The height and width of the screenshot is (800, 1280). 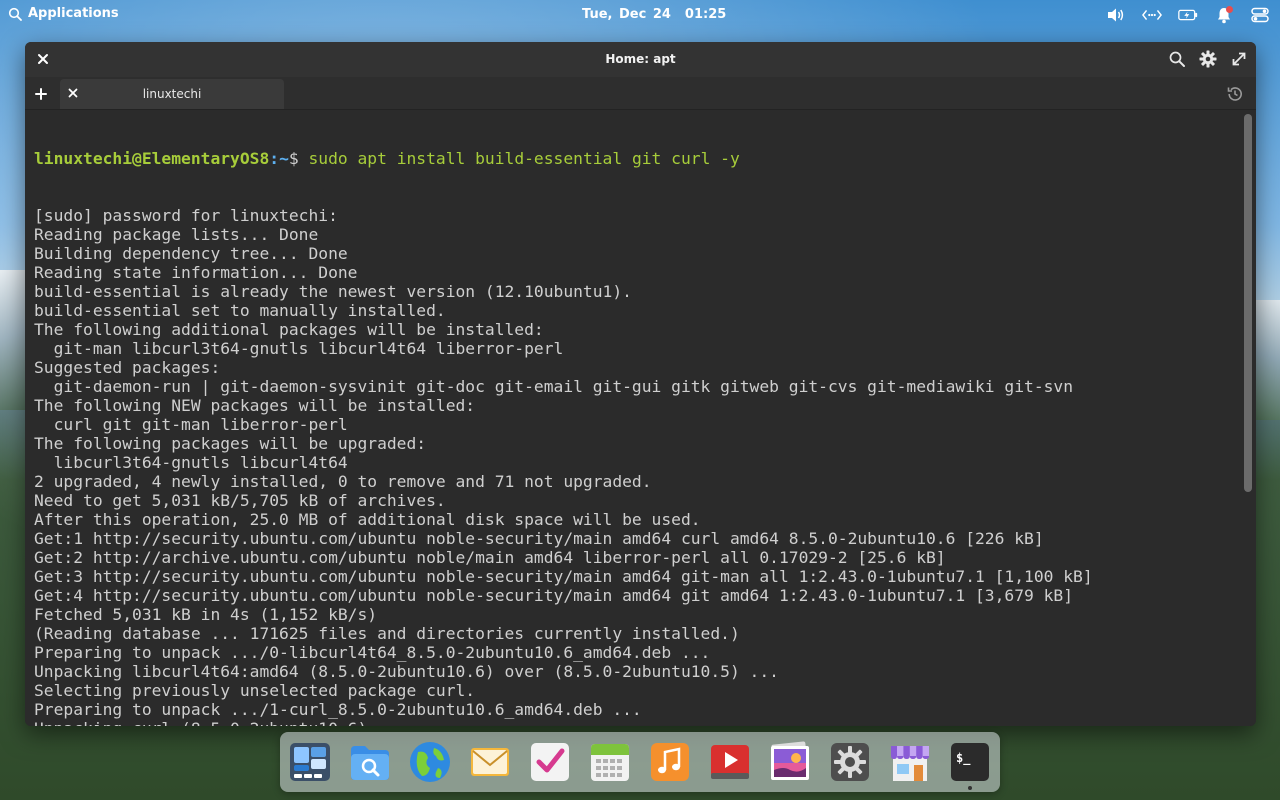 What do you see at coordinates (790, 762) in the screenshot?
I see `photos-icon` at bounding box center [790, 762].